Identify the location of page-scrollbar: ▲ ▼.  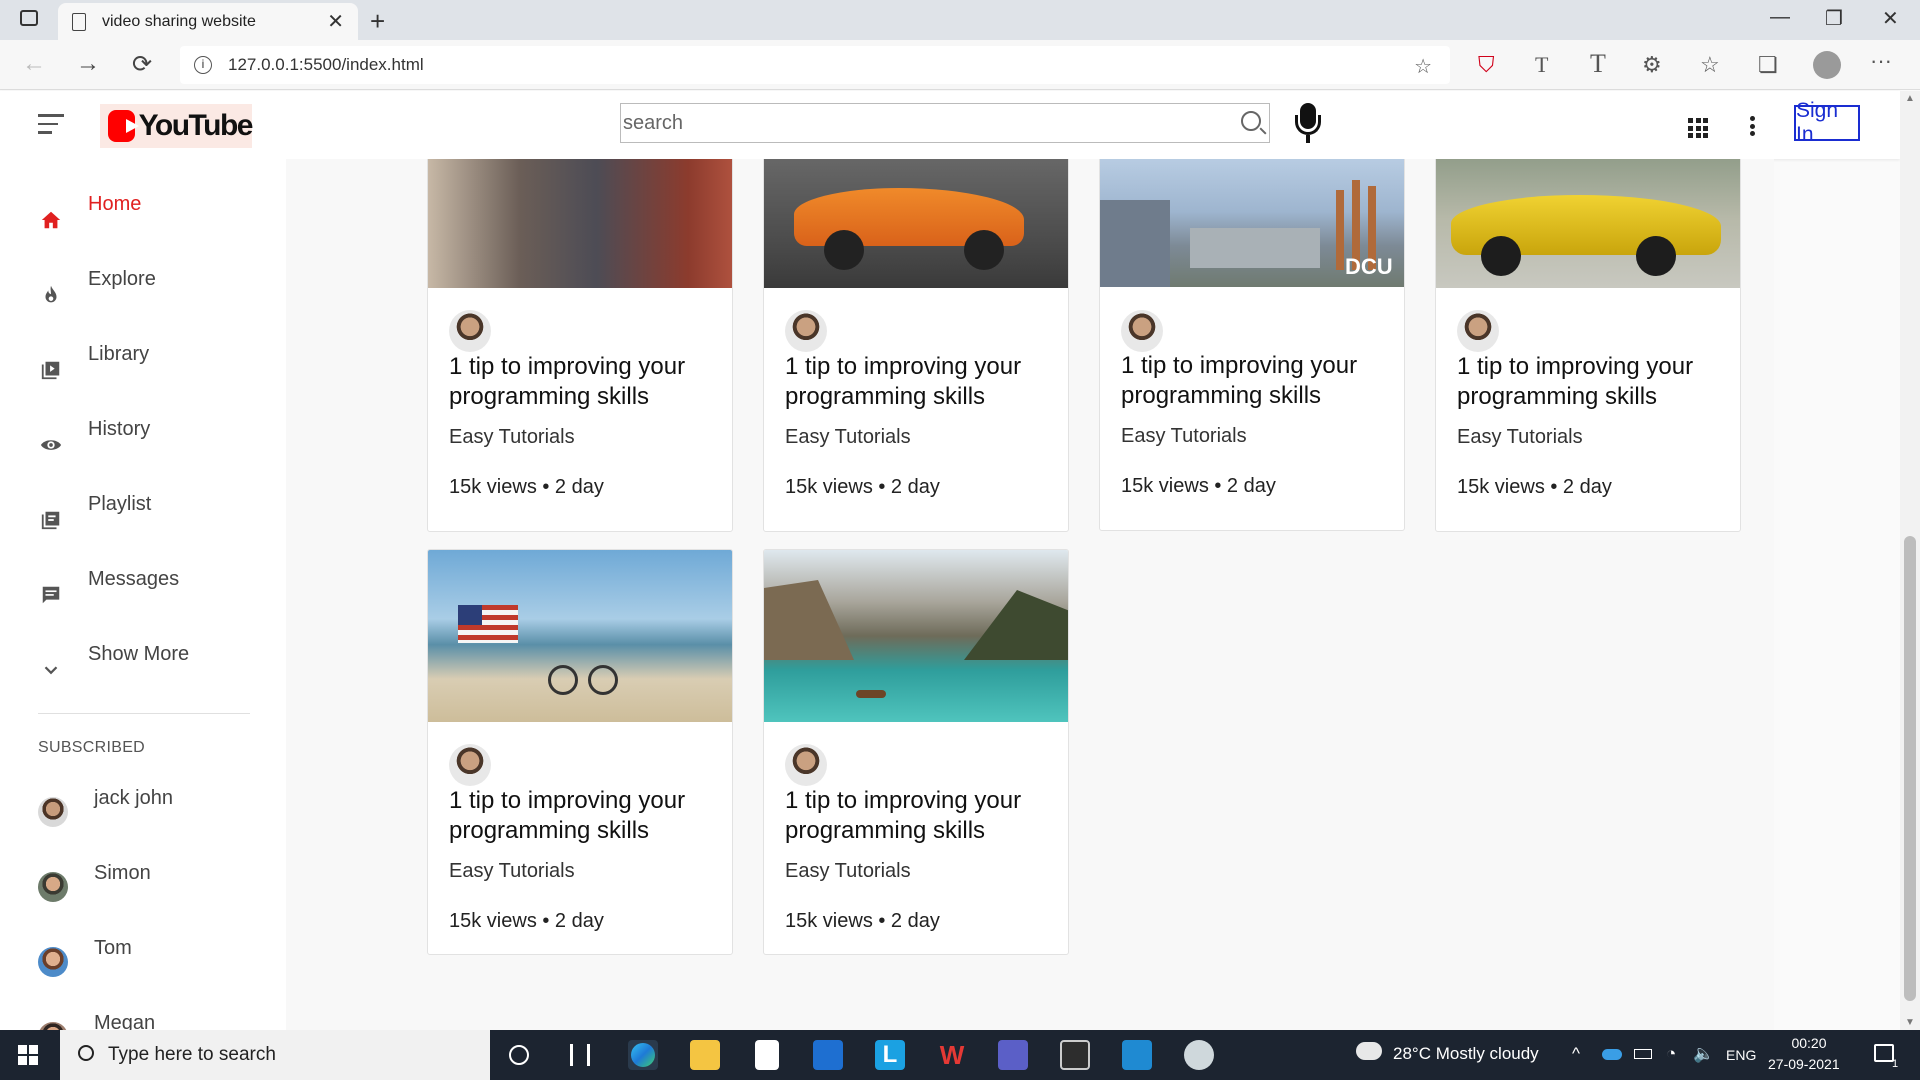
(1910, 560).